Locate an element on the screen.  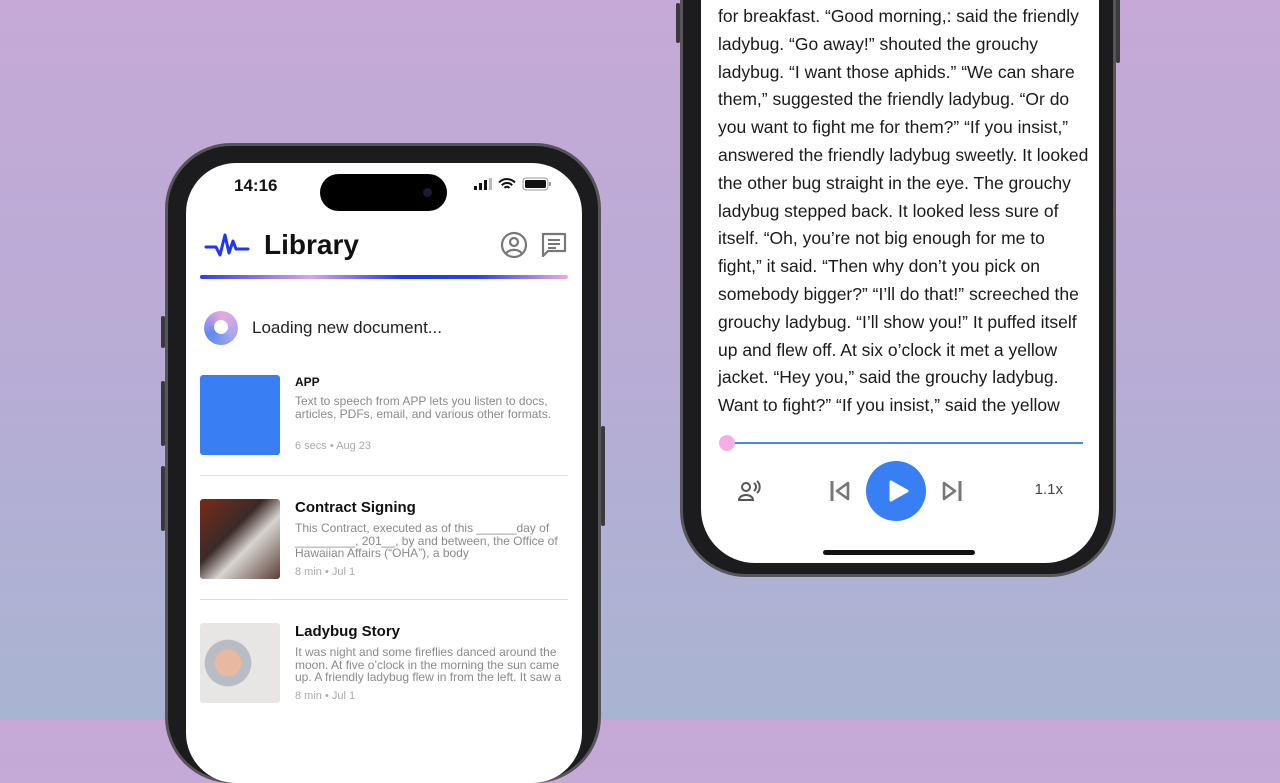
skip-back-icon is located at coordinates (840, 491).